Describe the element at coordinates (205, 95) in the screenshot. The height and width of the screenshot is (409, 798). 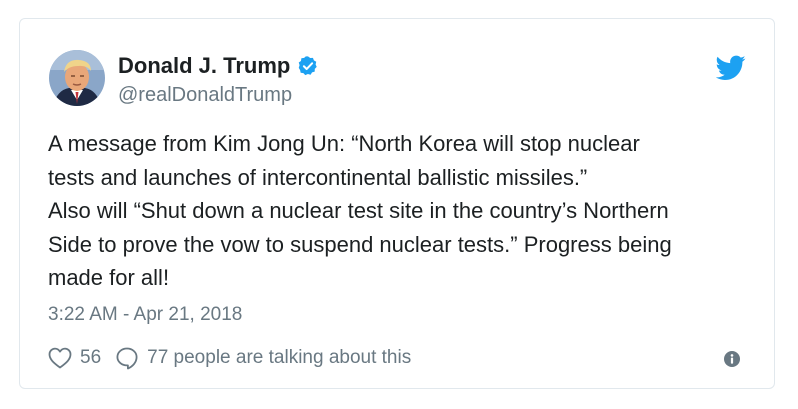
I see `author-handle: @realDonaldTrump` at that location.